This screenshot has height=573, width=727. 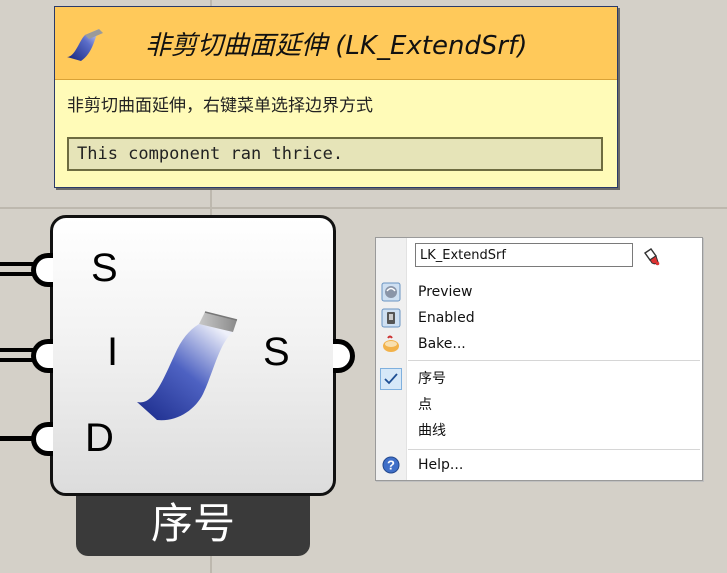 I want to click on input-grip-s, so click(x=42, y=270).